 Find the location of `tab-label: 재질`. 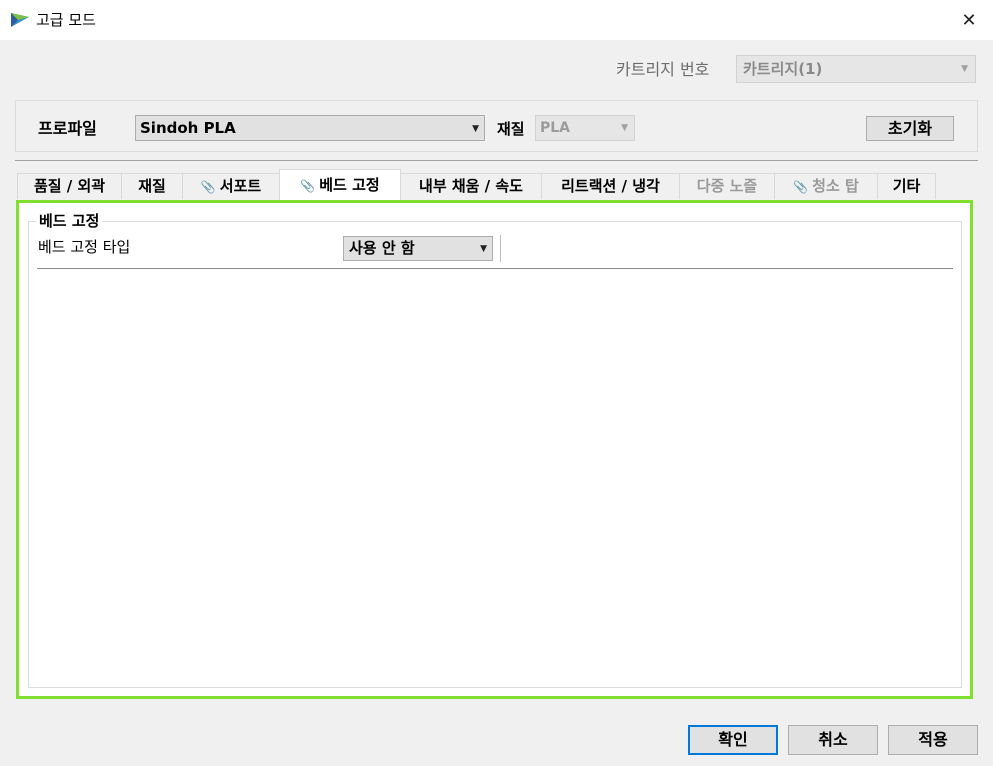

tab-label: 재질 is located at coordinates (152, 186).